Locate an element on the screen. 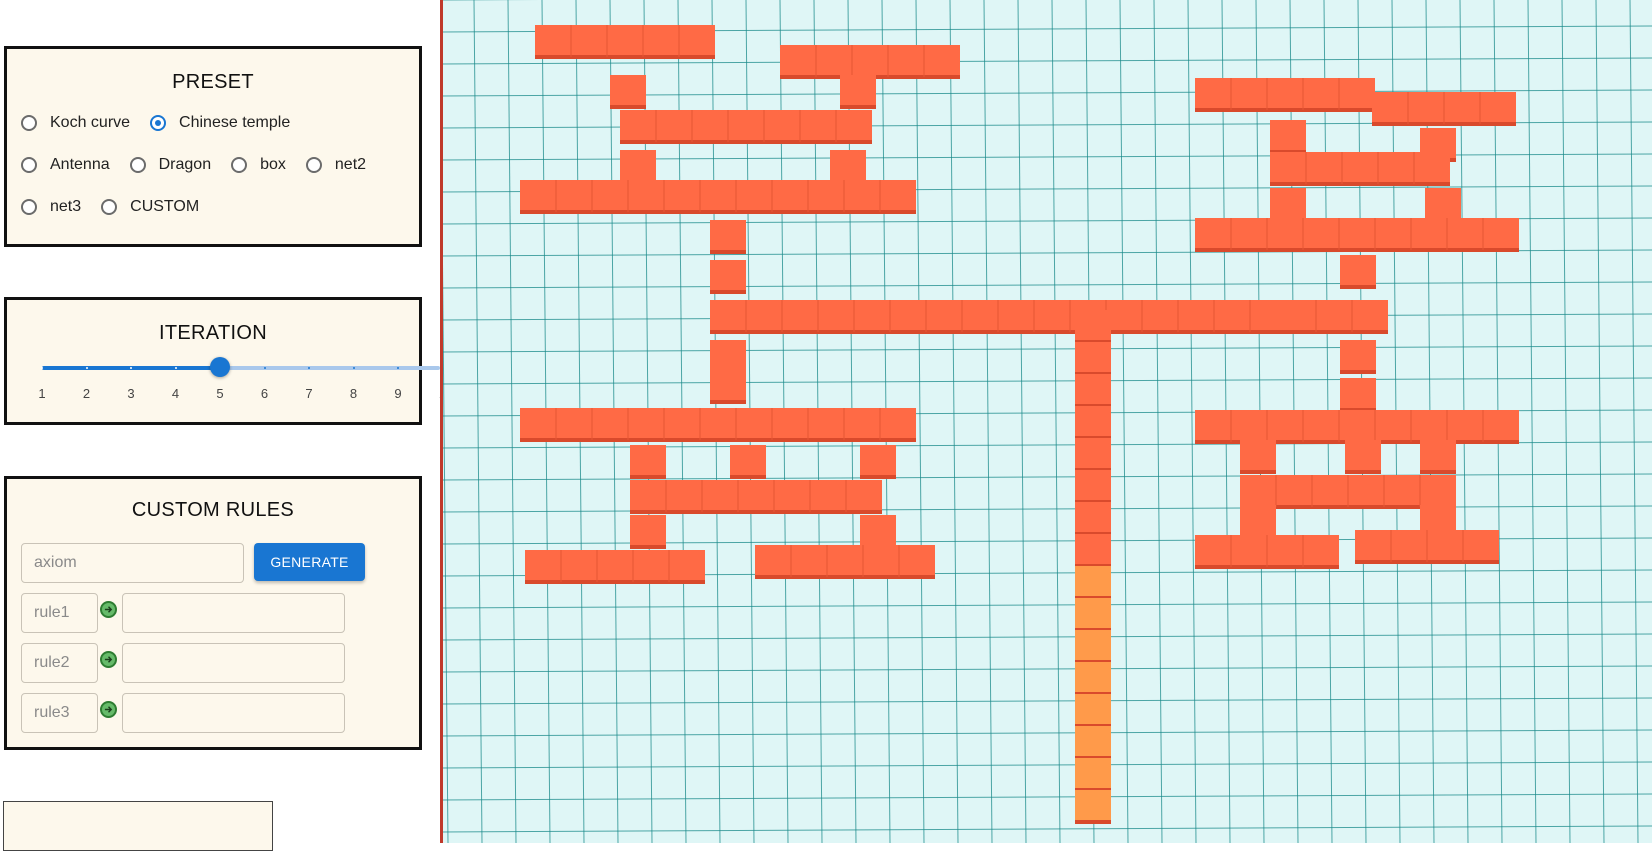 The image size is (1652, 851). rule2-value-input is located at coordinates (239, 663).